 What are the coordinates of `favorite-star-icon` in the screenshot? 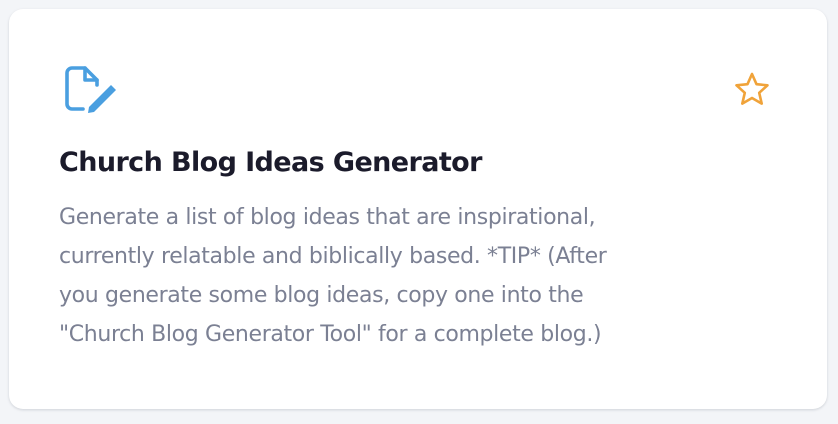 It's located at (752, 89).